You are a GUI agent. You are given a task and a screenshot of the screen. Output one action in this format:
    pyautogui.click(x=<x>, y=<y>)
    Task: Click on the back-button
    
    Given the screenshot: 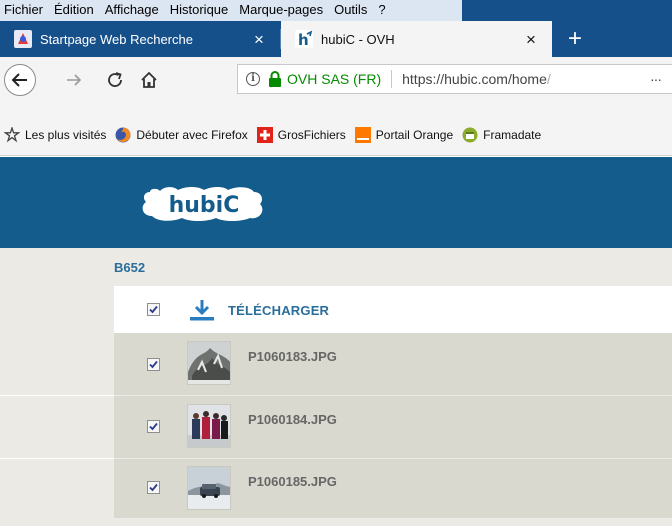 What is the action you would take?
    pyautogui.click(x=20, y=80)
    